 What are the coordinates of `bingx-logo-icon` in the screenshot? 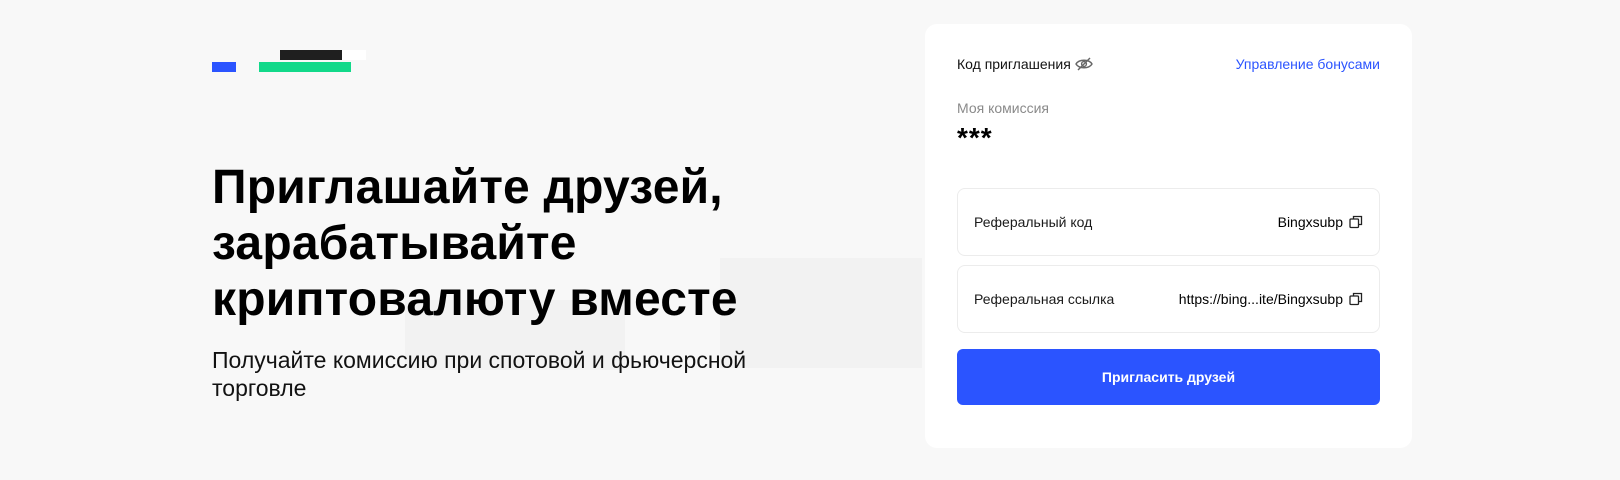 It's located at (292, 63).